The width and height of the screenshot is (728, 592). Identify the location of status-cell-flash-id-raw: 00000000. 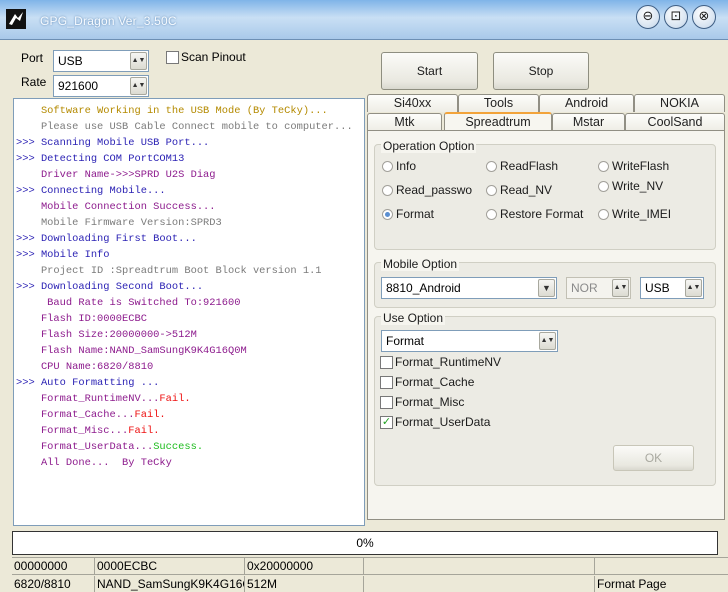
(53, 566).